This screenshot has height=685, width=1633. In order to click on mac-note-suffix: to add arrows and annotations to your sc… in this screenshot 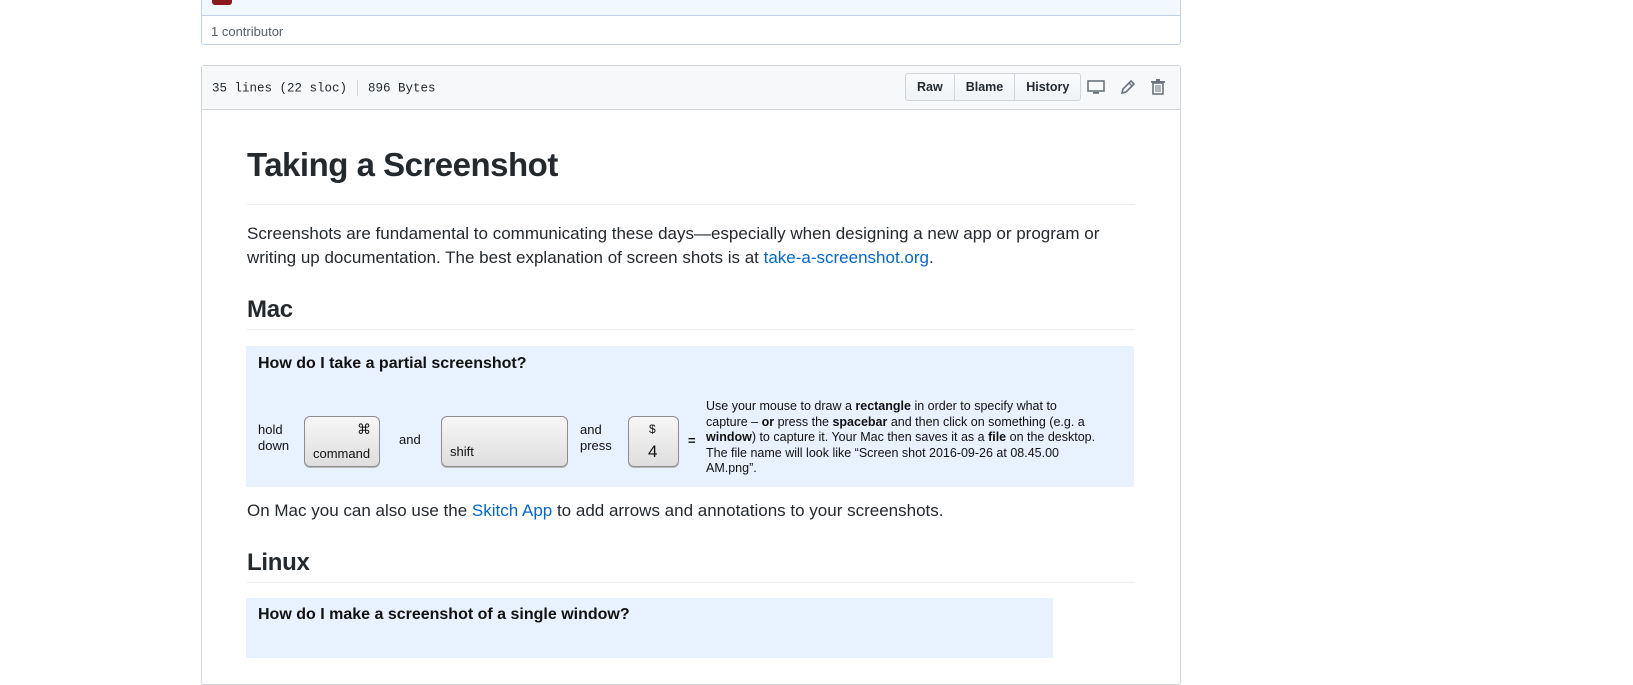, I will do `click(748, 510)`.